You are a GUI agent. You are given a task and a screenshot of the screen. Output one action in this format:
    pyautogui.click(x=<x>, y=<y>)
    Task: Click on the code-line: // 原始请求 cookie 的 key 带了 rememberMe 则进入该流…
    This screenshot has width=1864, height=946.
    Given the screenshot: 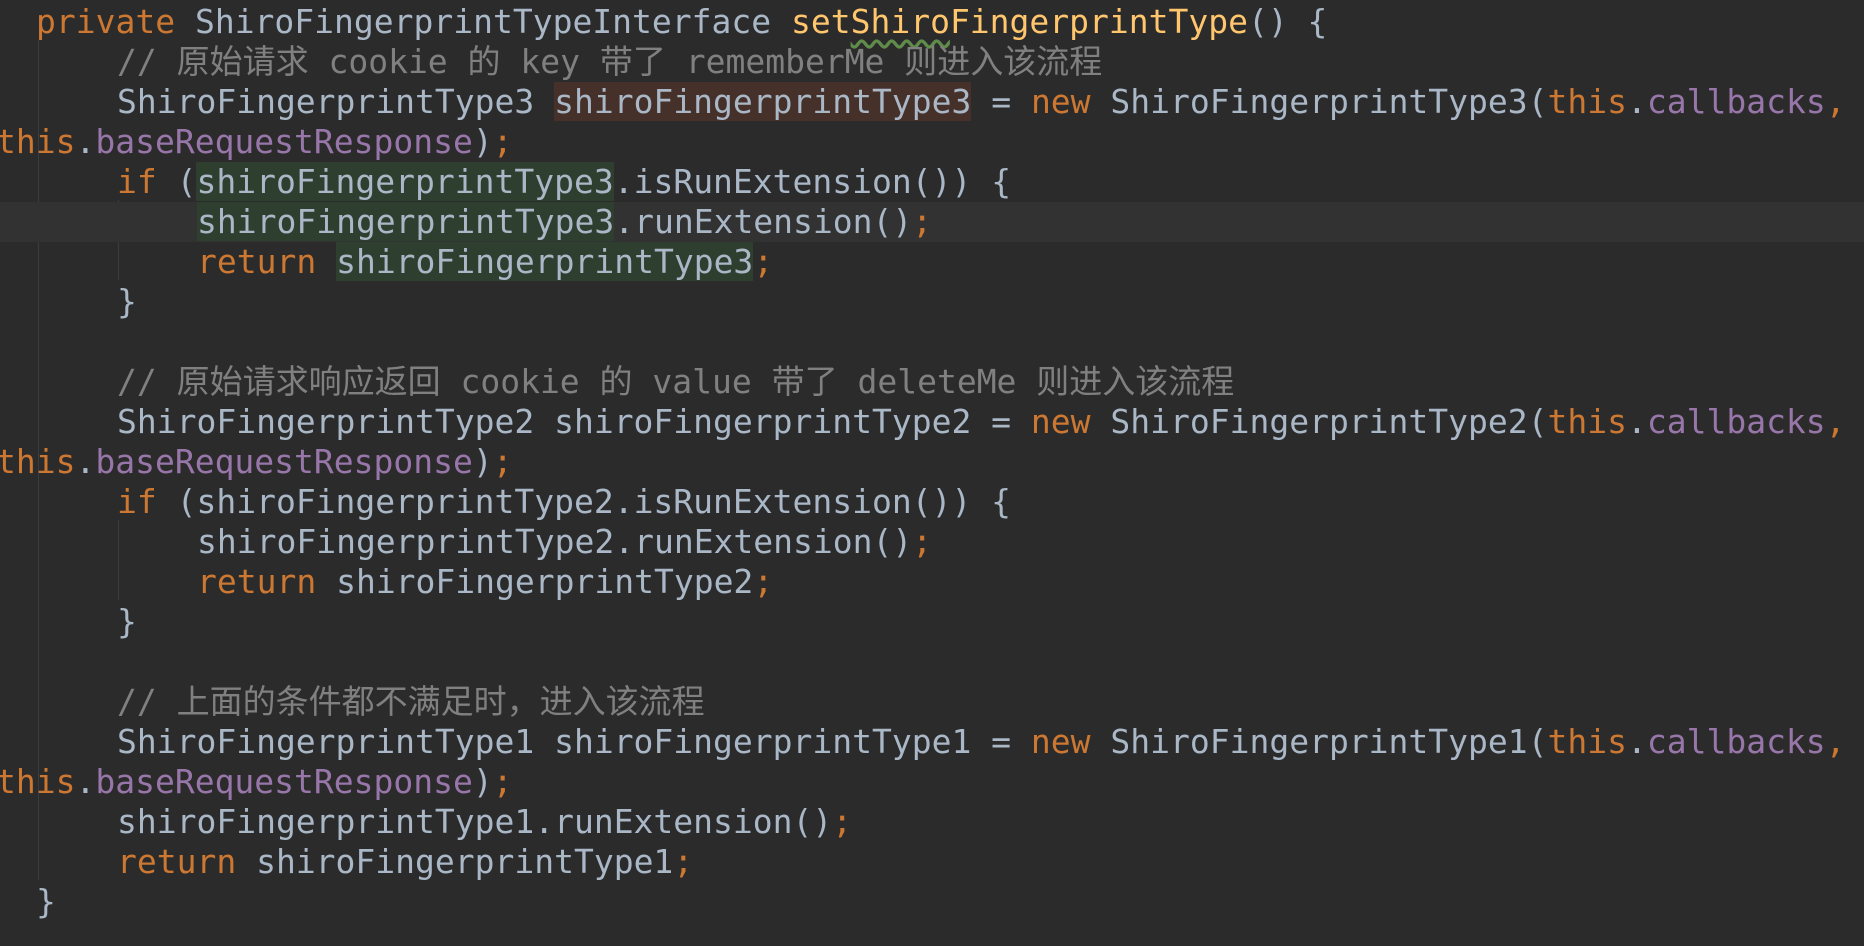 What is the action you would take?
    pyautogui.click(x=932, y=62)
    